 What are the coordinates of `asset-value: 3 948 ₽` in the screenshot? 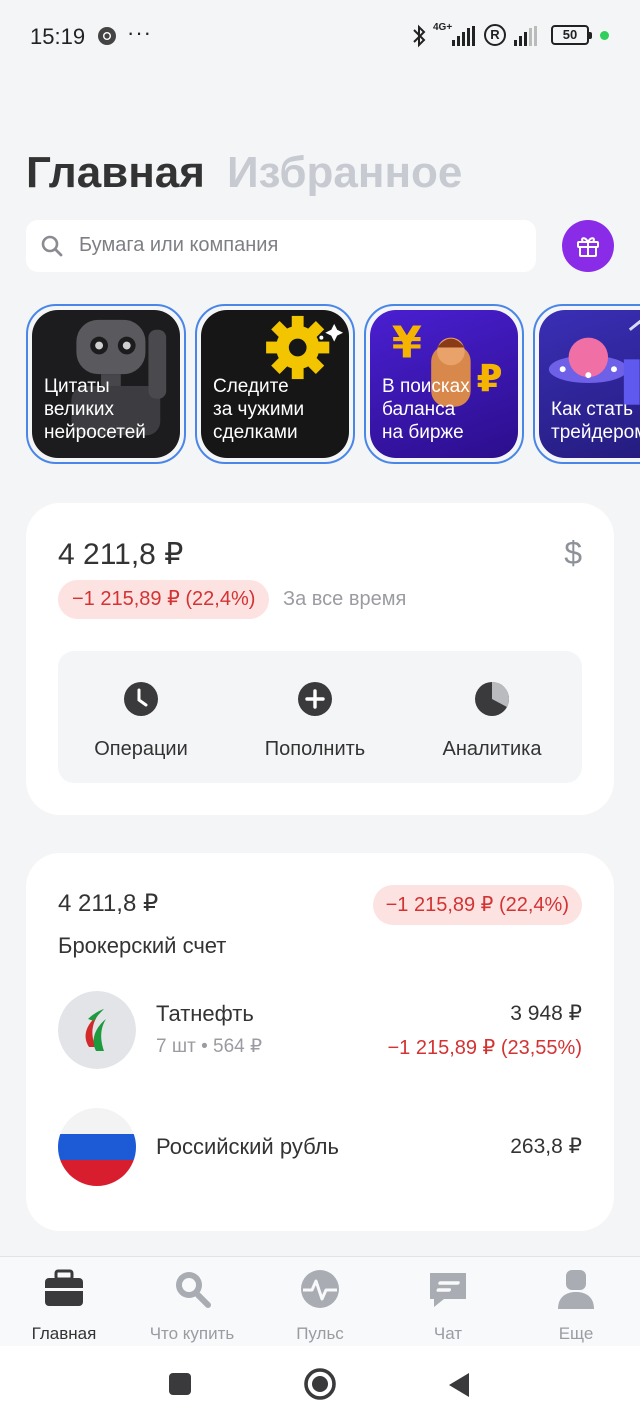 It's located at (546, 1013).